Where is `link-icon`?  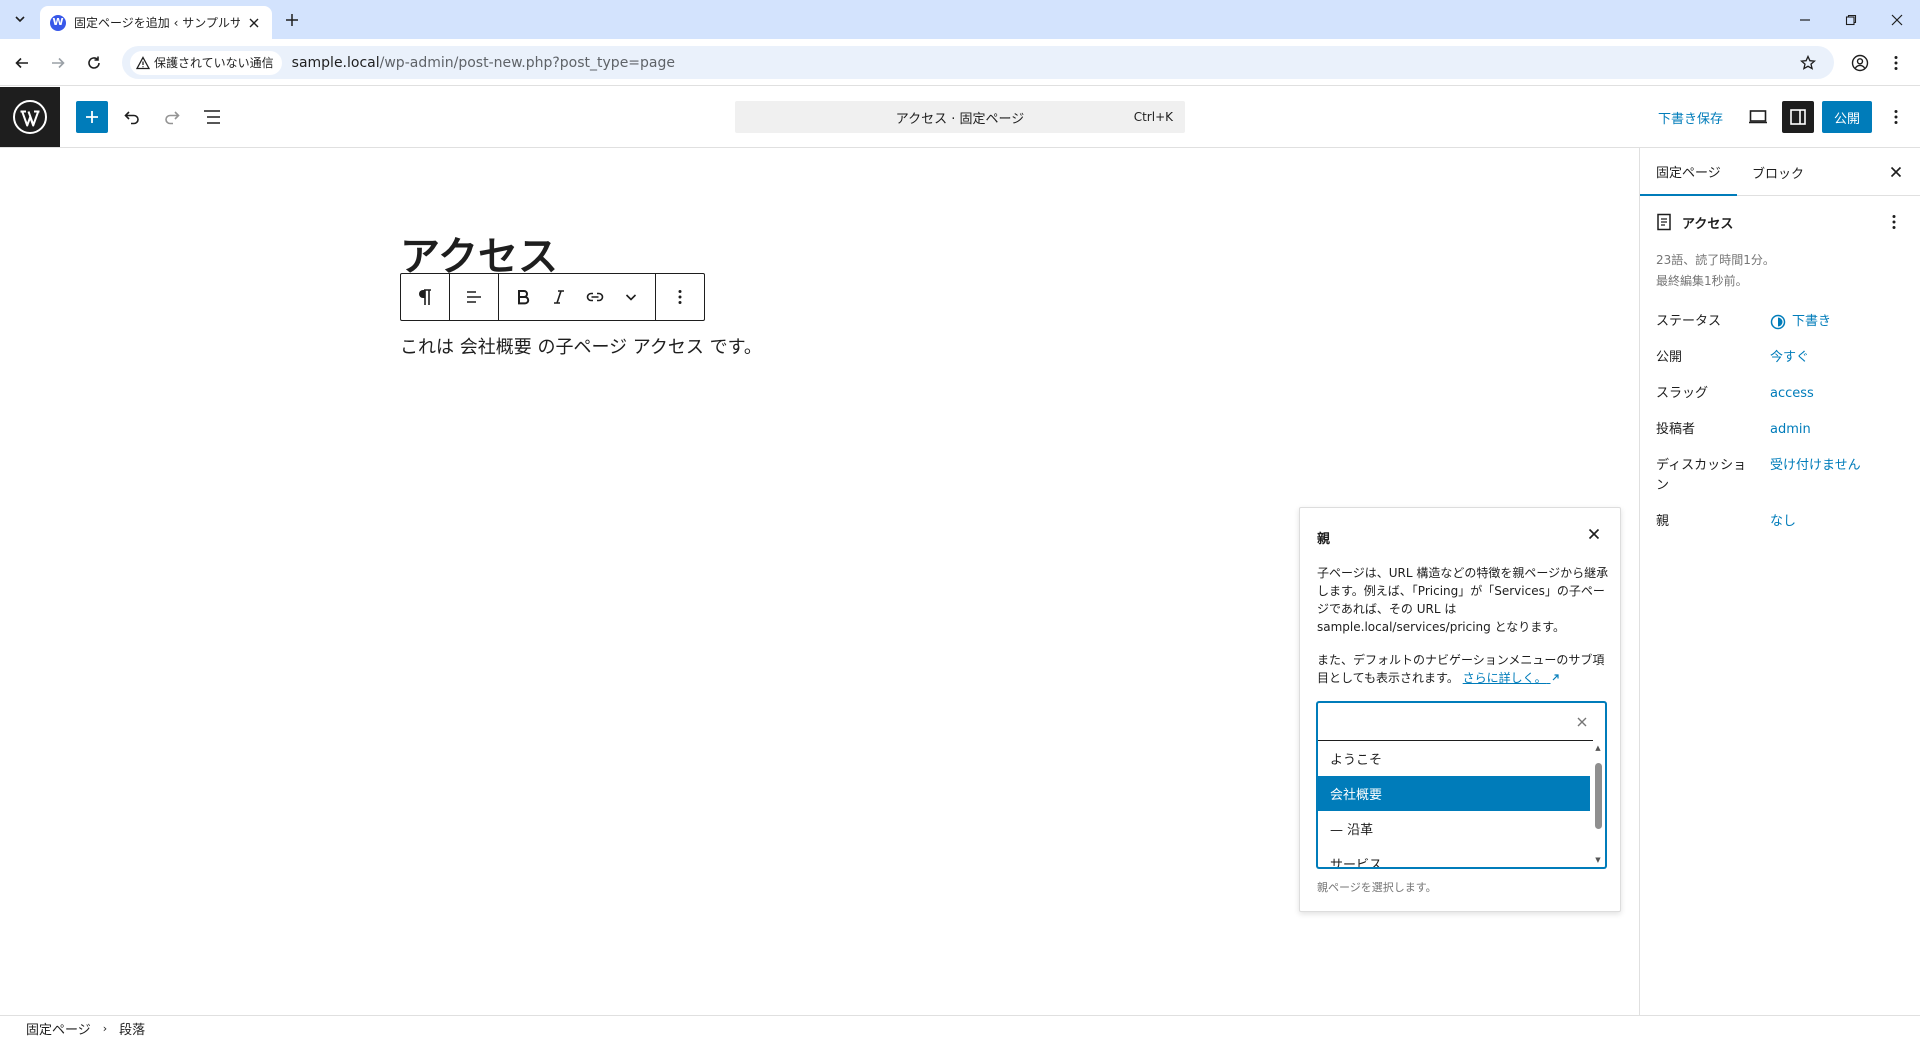
link-icon is located at coordinates (595, 297).